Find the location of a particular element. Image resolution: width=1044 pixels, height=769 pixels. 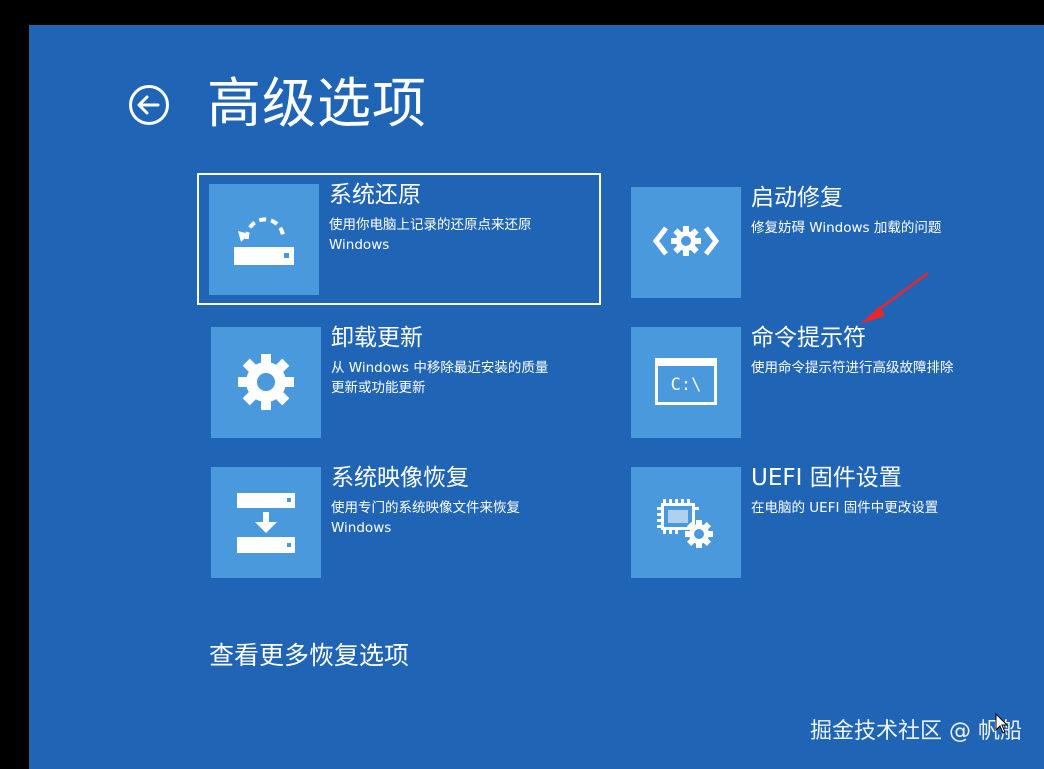

uefi-firmware-icon is located at coordinates (685, 523).